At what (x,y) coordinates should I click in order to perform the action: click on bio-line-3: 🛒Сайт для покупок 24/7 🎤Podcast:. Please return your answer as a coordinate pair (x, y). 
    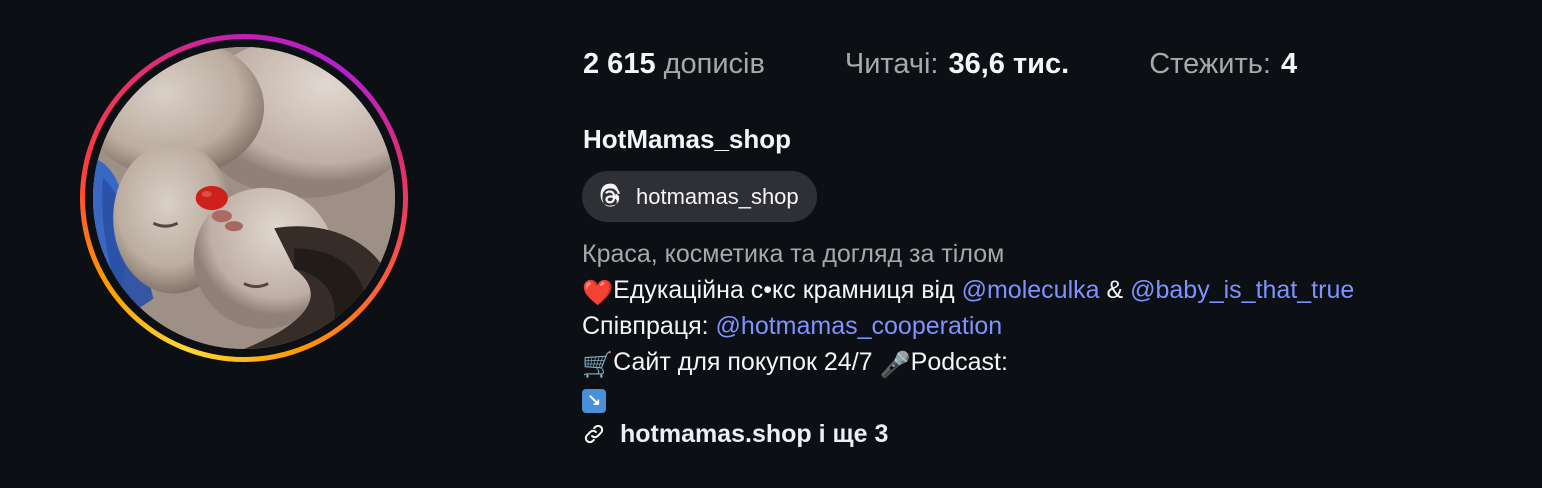
    Looking at the image, I should click on (968, 362).